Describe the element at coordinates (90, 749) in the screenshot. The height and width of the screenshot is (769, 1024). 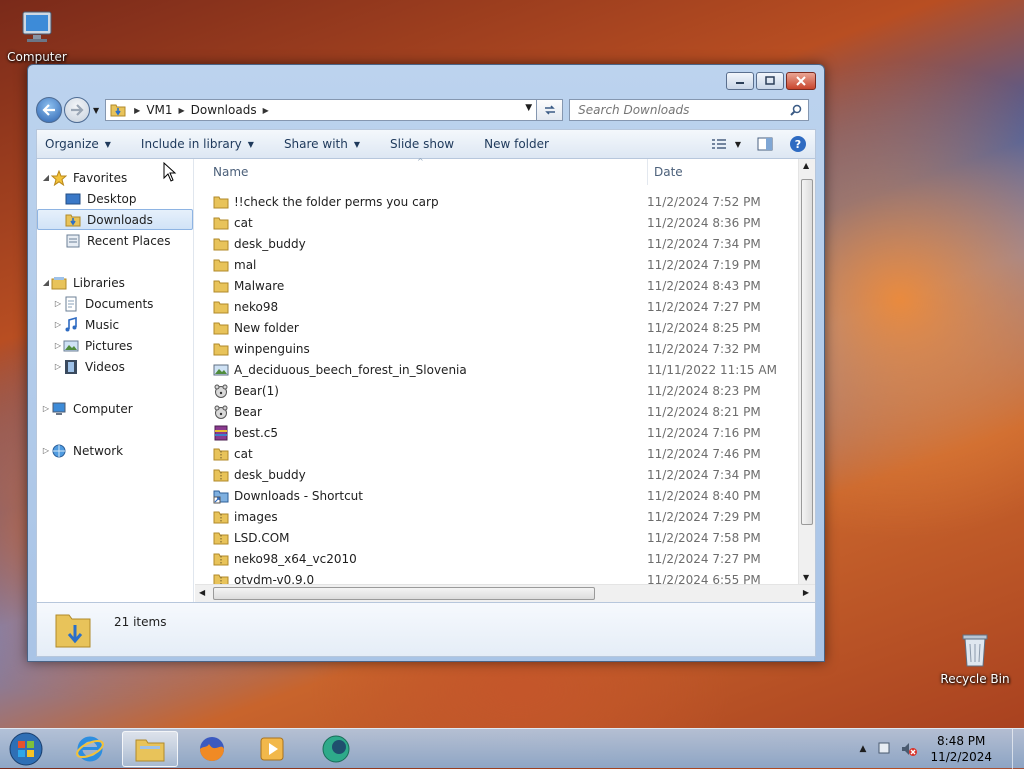
I see `taskbar-internet-explorer` at that location.